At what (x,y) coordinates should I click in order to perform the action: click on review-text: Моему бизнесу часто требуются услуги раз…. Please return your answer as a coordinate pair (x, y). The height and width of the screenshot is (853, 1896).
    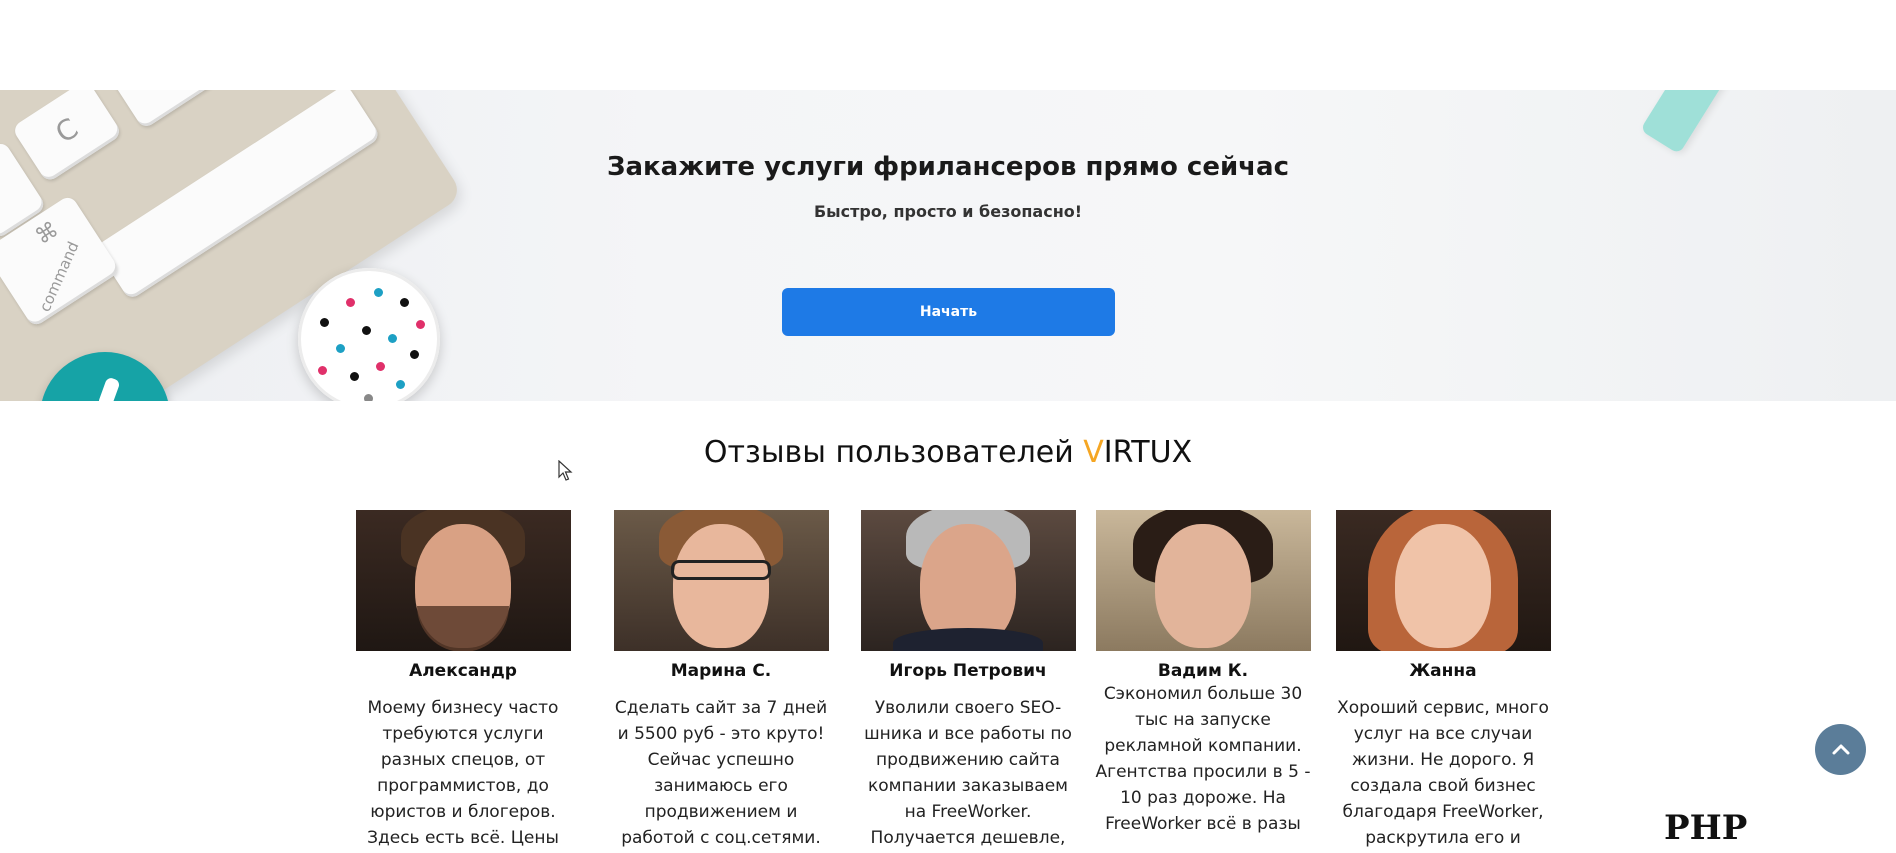
    Looking at the image, I should click on (463, 773).